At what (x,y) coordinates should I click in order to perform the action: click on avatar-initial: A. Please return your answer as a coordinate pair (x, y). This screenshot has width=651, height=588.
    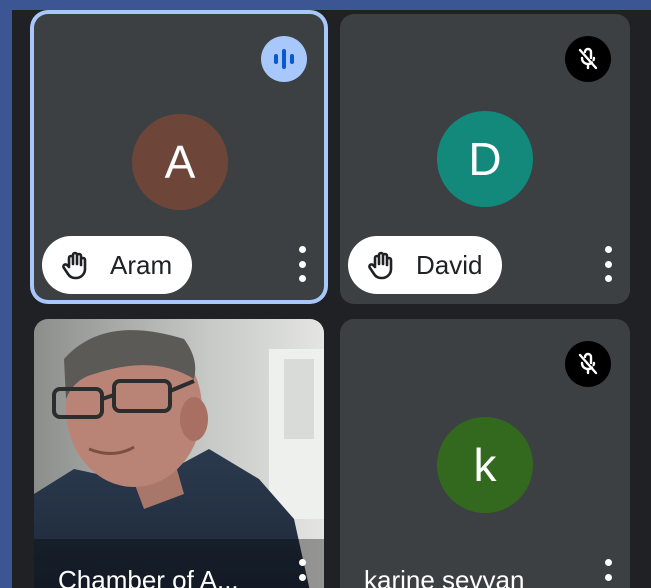
    Looking at the image, I should click on (180, 162).